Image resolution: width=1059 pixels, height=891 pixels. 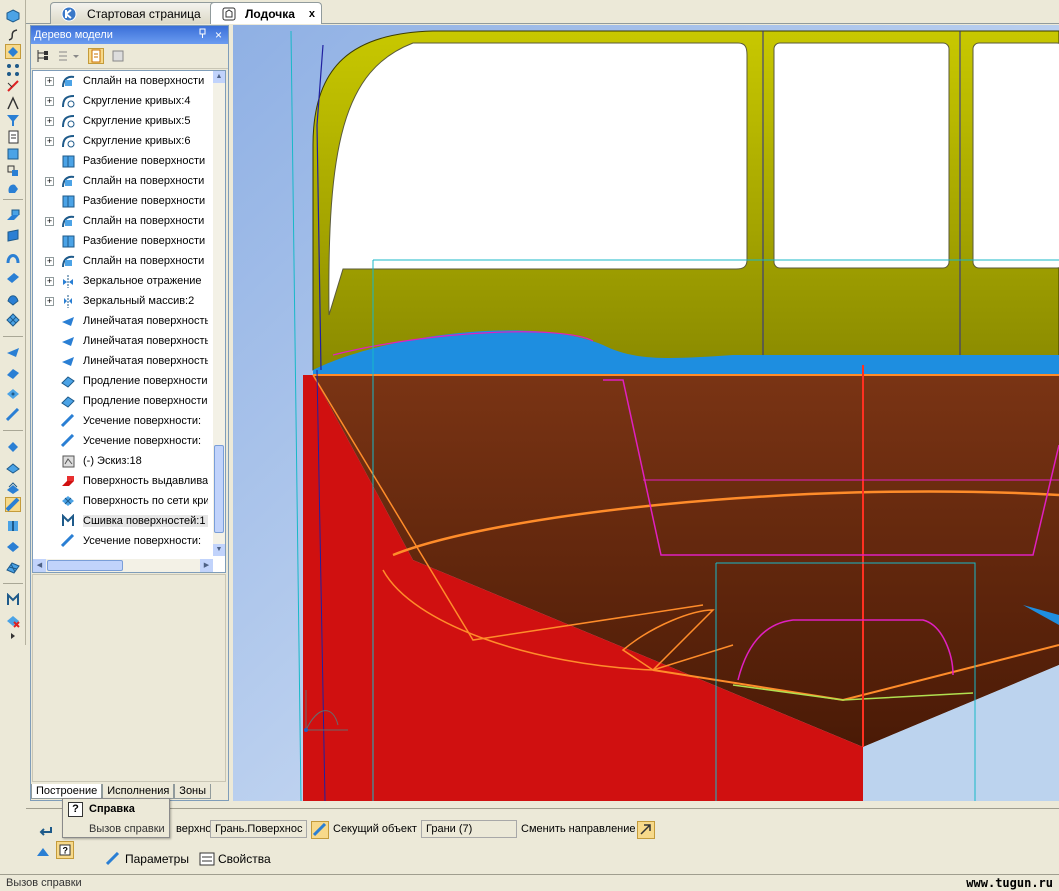 What do you see at coordinates (258, 829) in the screenshot?
I see `surface-field: Грань.Поверхнос` at bounding box center [258, 829].